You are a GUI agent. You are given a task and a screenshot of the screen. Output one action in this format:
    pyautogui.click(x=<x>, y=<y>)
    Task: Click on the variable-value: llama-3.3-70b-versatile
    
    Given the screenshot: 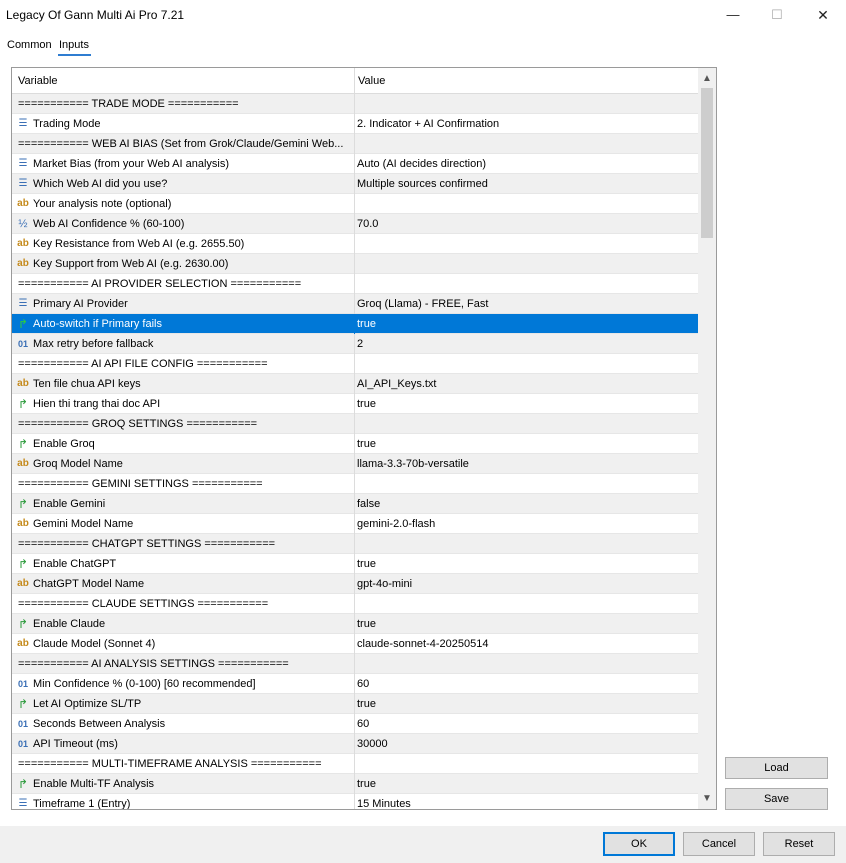 What is the action you would take?
    pyautogui.click(x=413, y=464)
    